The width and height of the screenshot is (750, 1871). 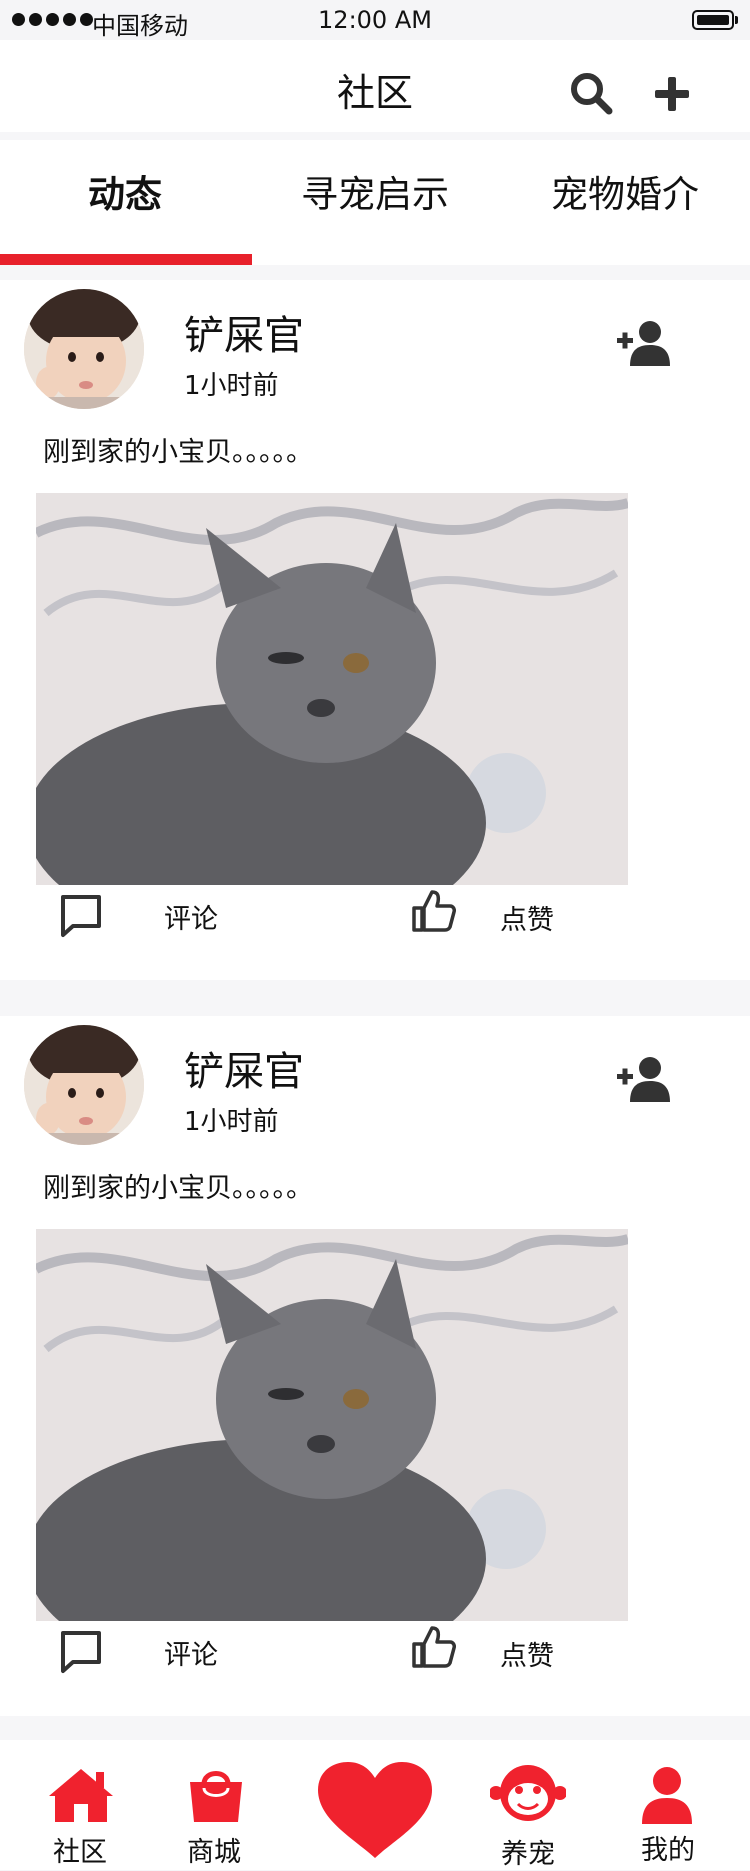 I want to click on monkey-face-icon, so click(x=528, y=1793).